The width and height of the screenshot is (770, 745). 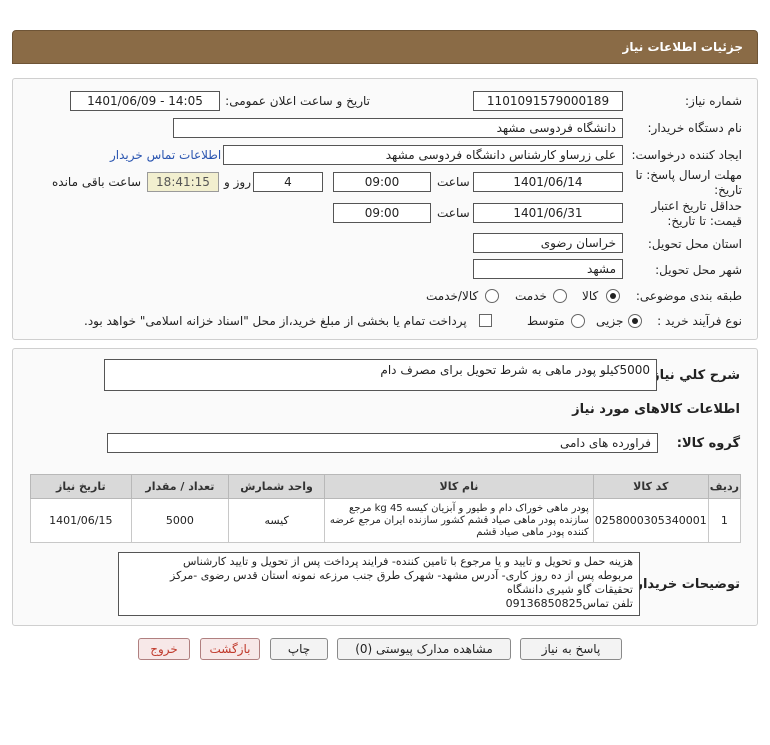 What do you see at coordinates (578, 321) in the screenshot?
I see `process-radio-medium` at bounding box center [578, 321].